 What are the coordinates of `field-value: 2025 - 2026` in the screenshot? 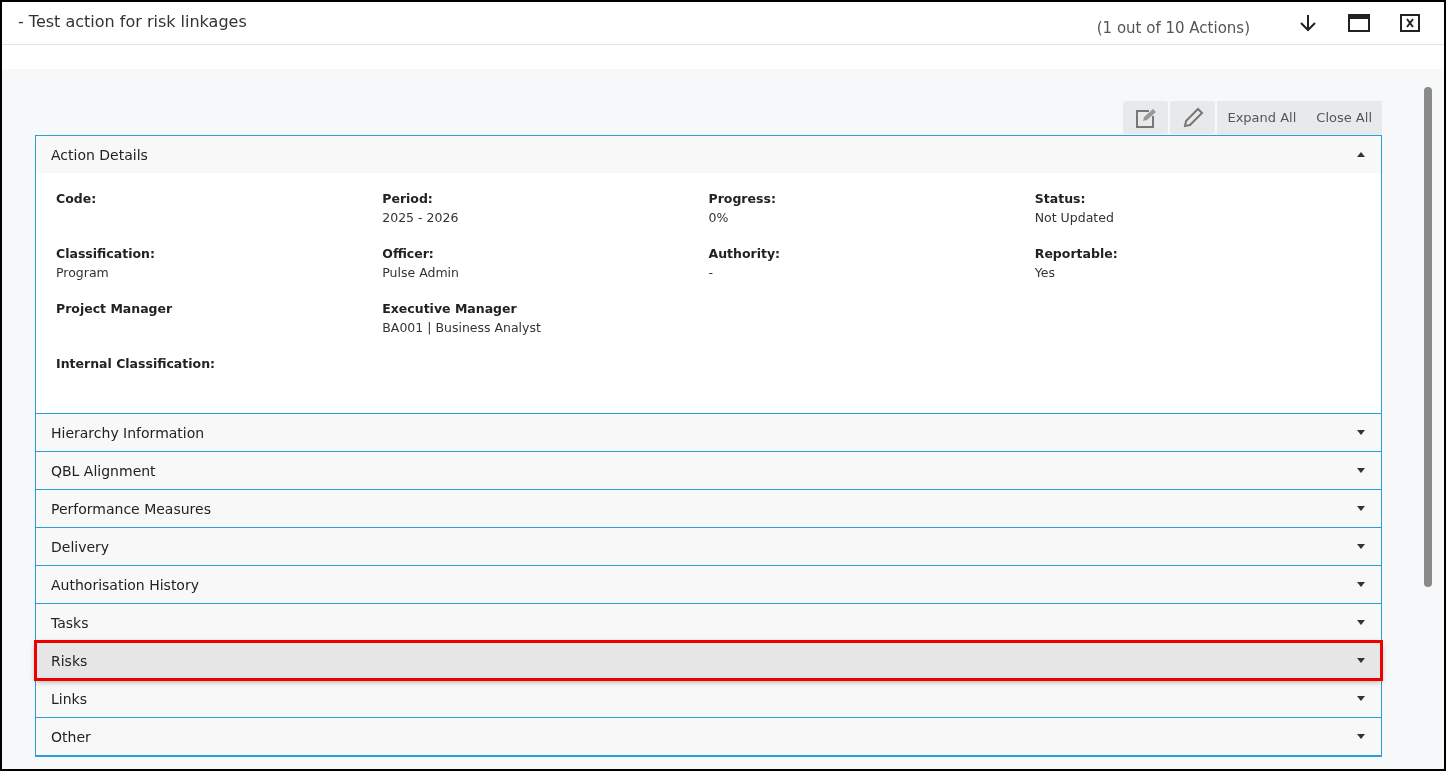 It's located at (421, 218).